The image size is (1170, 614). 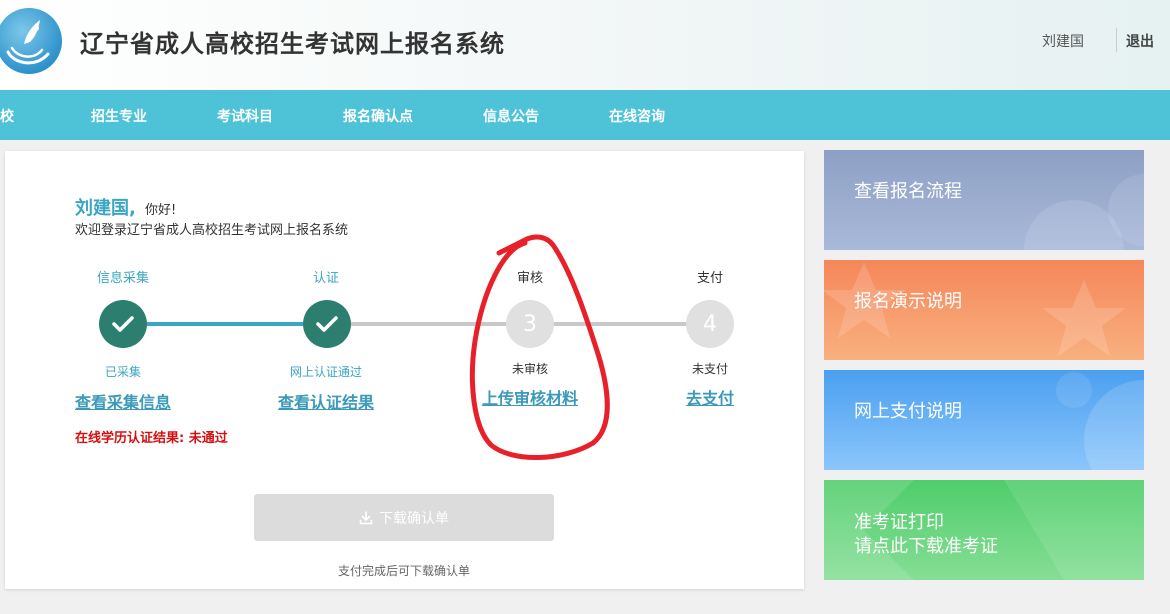 What do you see at coordinates (984, 530) in the screenshot?
I see `panel-admission-ticket: 准考证打印 请点此下载准考证` at bounding box center [984, 530].